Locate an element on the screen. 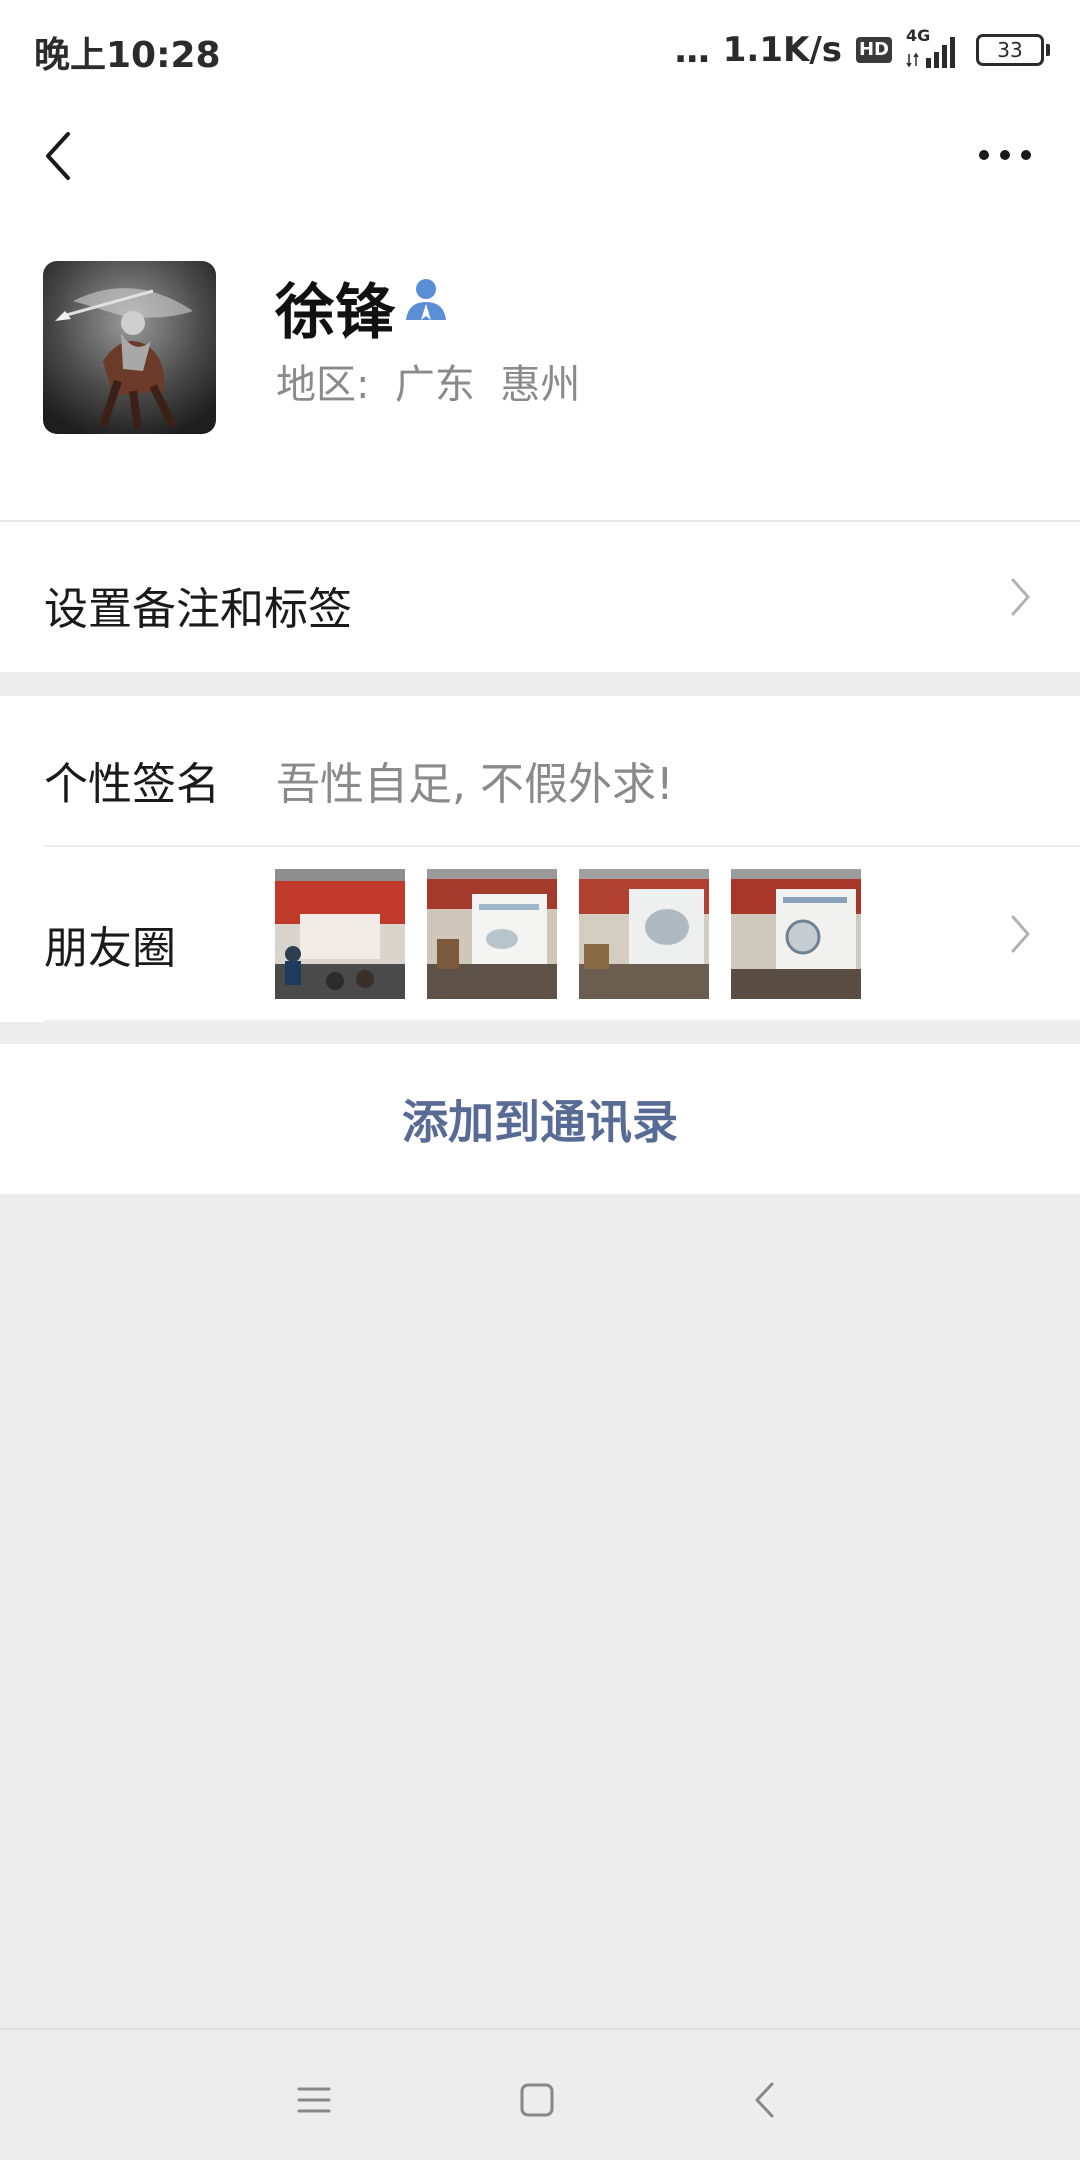  add-to-contacts-button: 添加到通讯录 is located at coordinates (540, 1119).